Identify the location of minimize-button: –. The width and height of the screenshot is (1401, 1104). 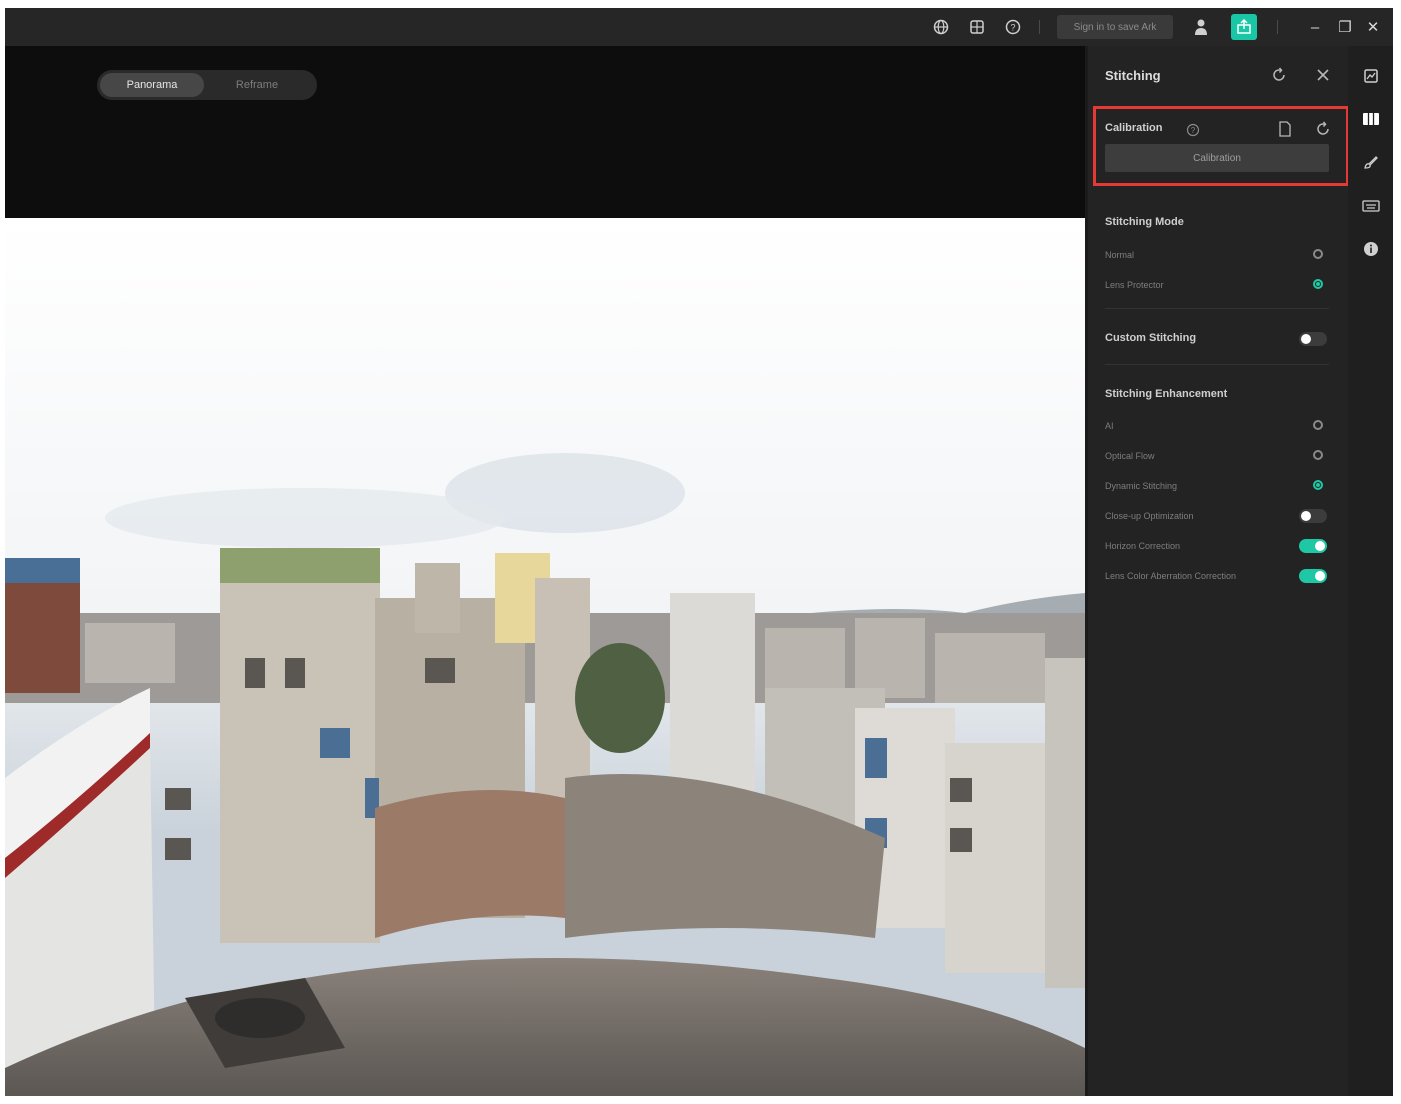
(1315, 27).